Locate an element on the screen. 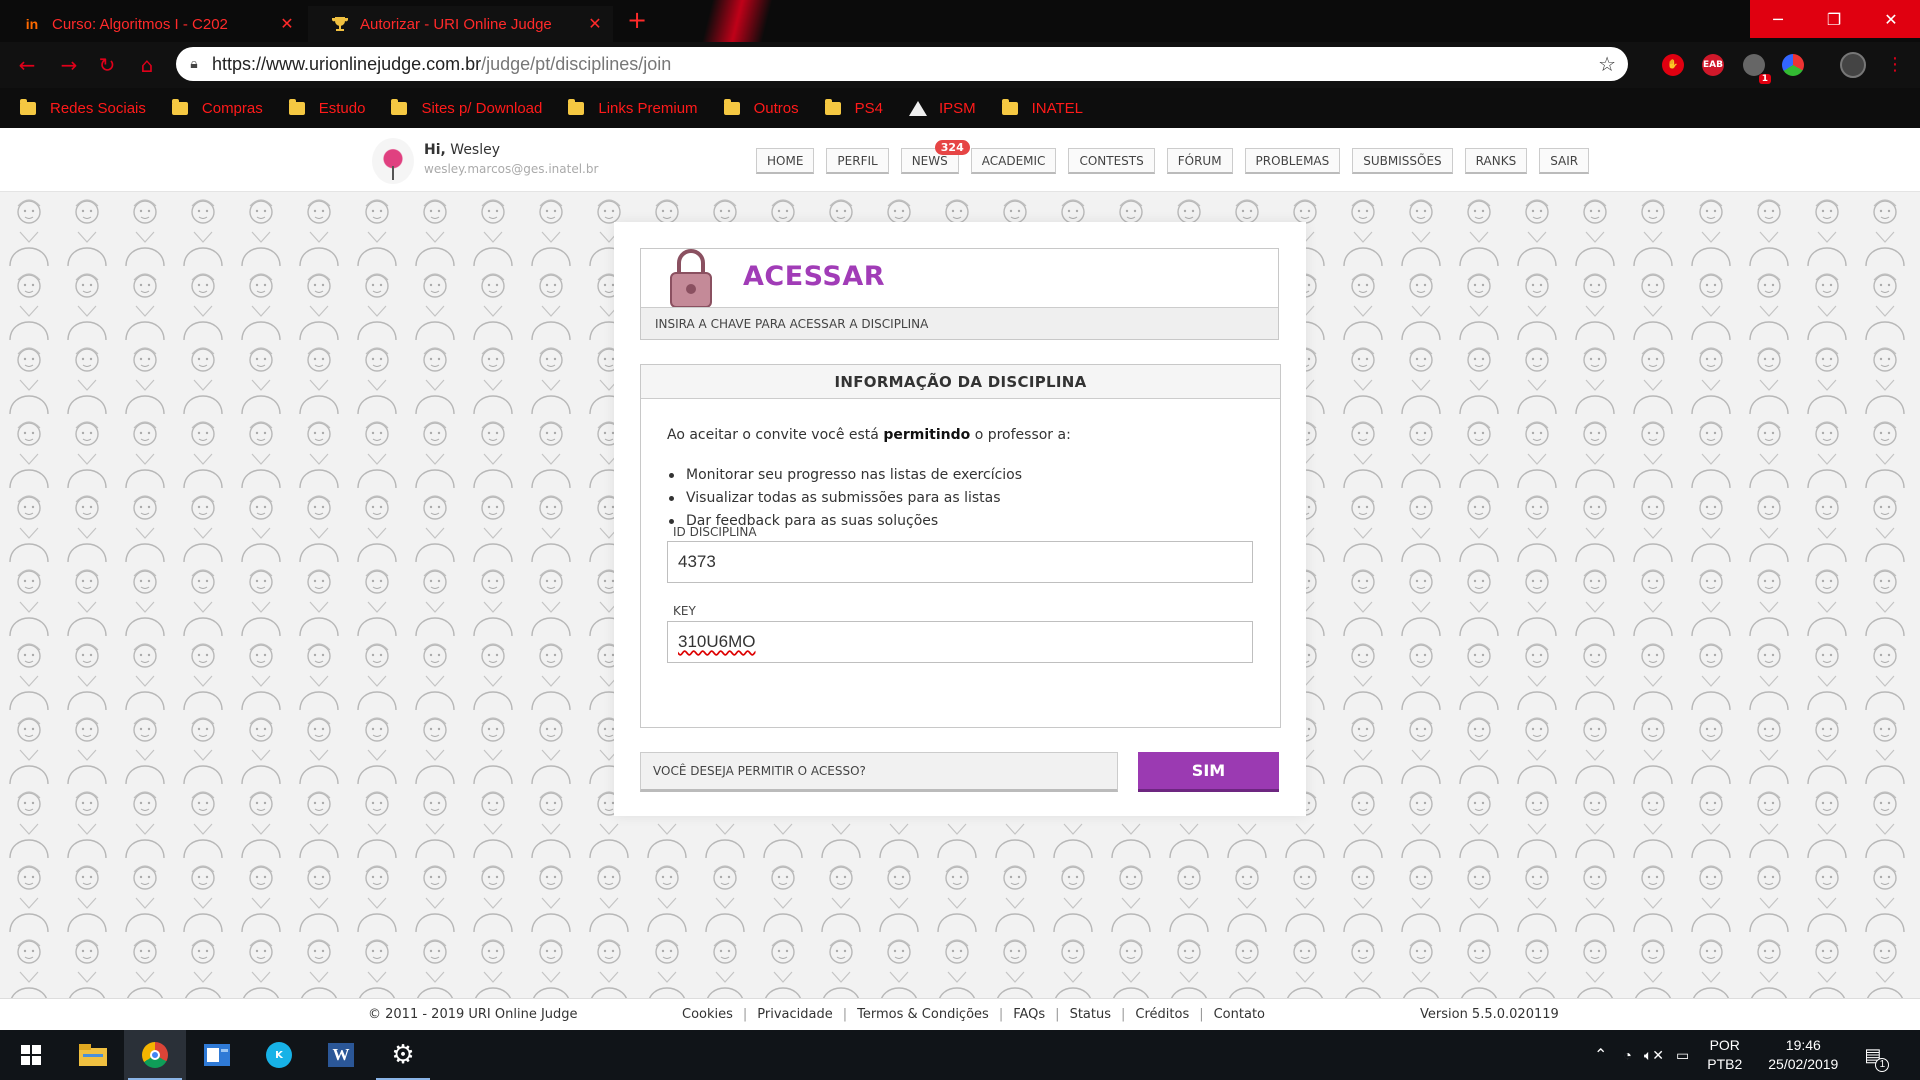 Image resolution: width=1920 pixels, height=1080 pixels. footer-link-termos: Termos & Condições is located at coordinates (923, 1014).